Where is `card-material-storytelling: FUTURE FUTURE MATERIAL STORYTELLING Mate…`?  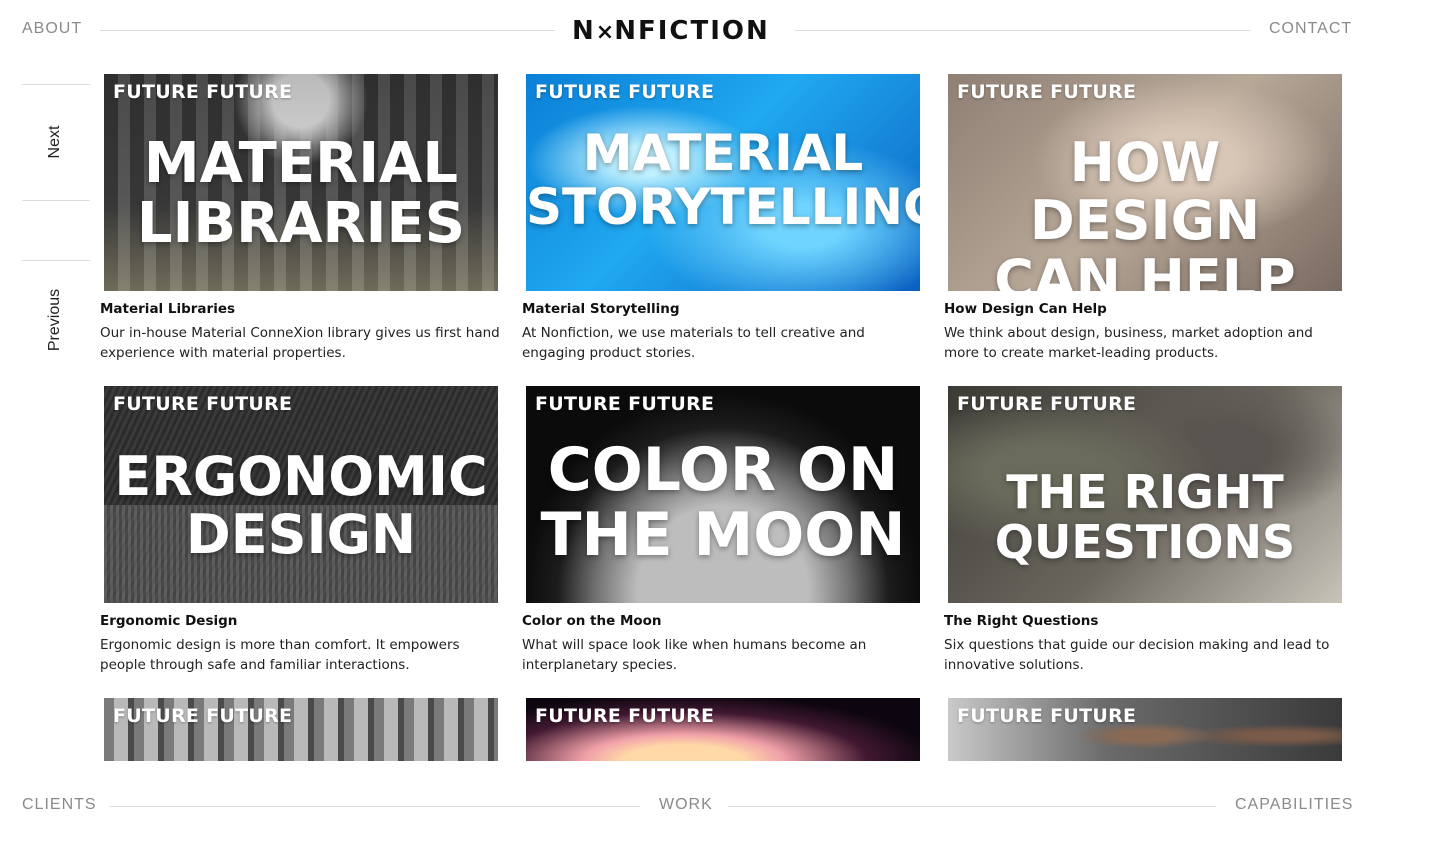
card-material-storytelling: FUTURE FUTURE MATERIAL STORYTELLING Mate… is located at coordinates (722, 218).